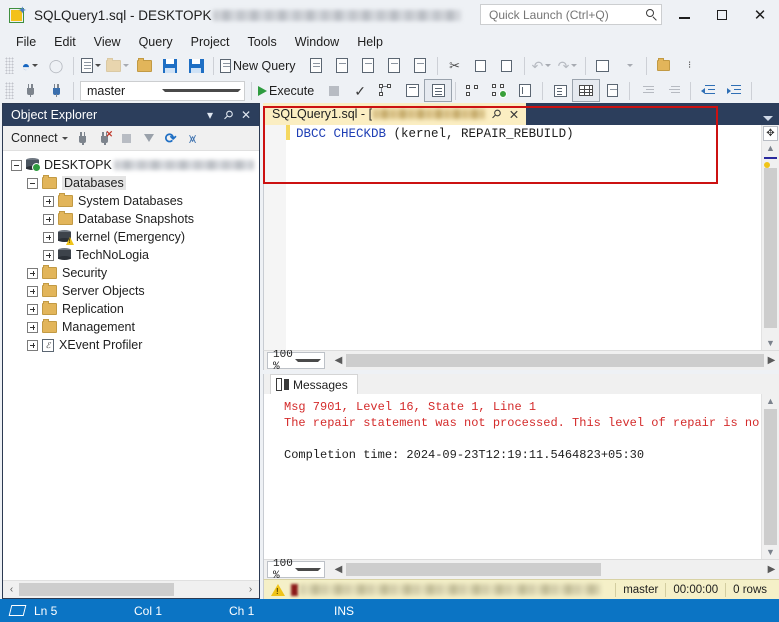 This screenshot has height=622, width=779. Describe the element at coordinates (342, 65) in the screenshot. I see `mdx-query-icon` at that location.